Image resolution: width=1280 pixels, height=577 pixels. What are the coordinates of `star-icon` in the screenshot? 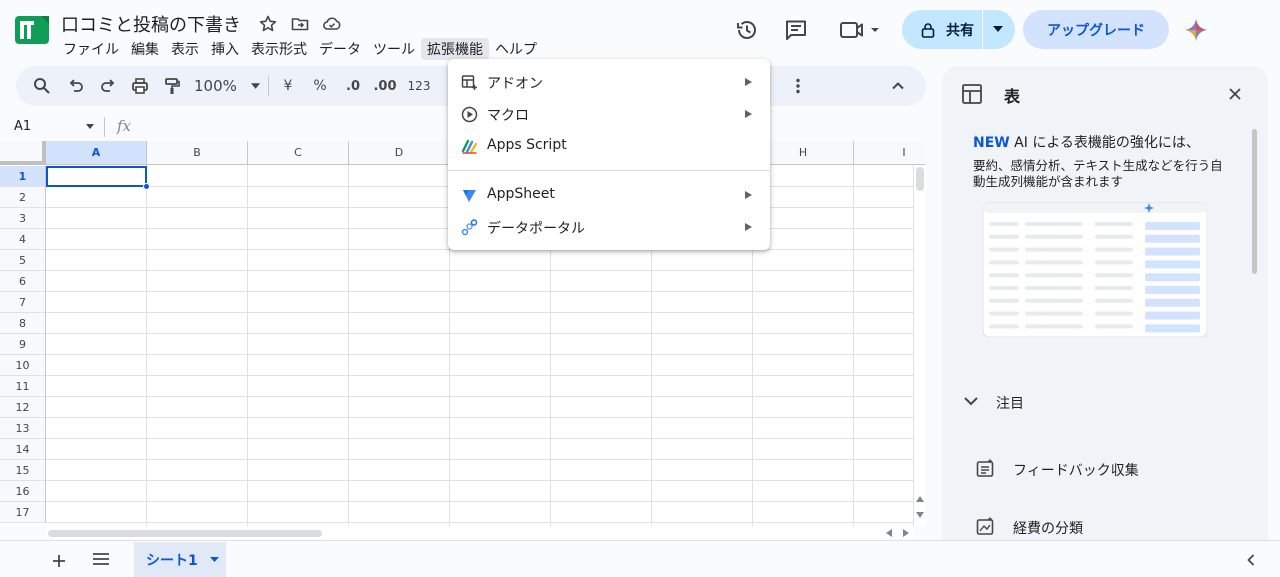 It's located at (268, 24).